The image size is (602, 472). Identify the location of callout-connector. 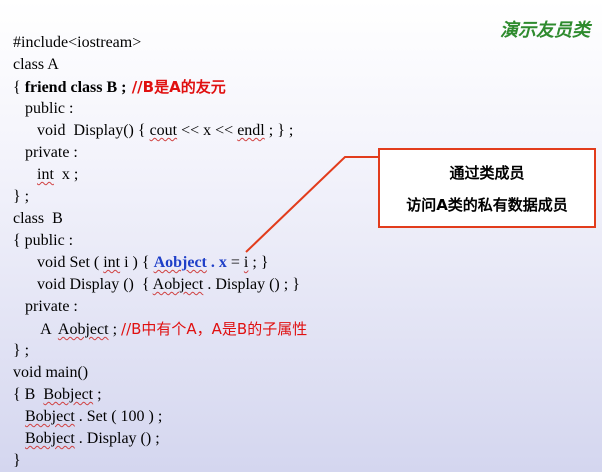
(312, 204).